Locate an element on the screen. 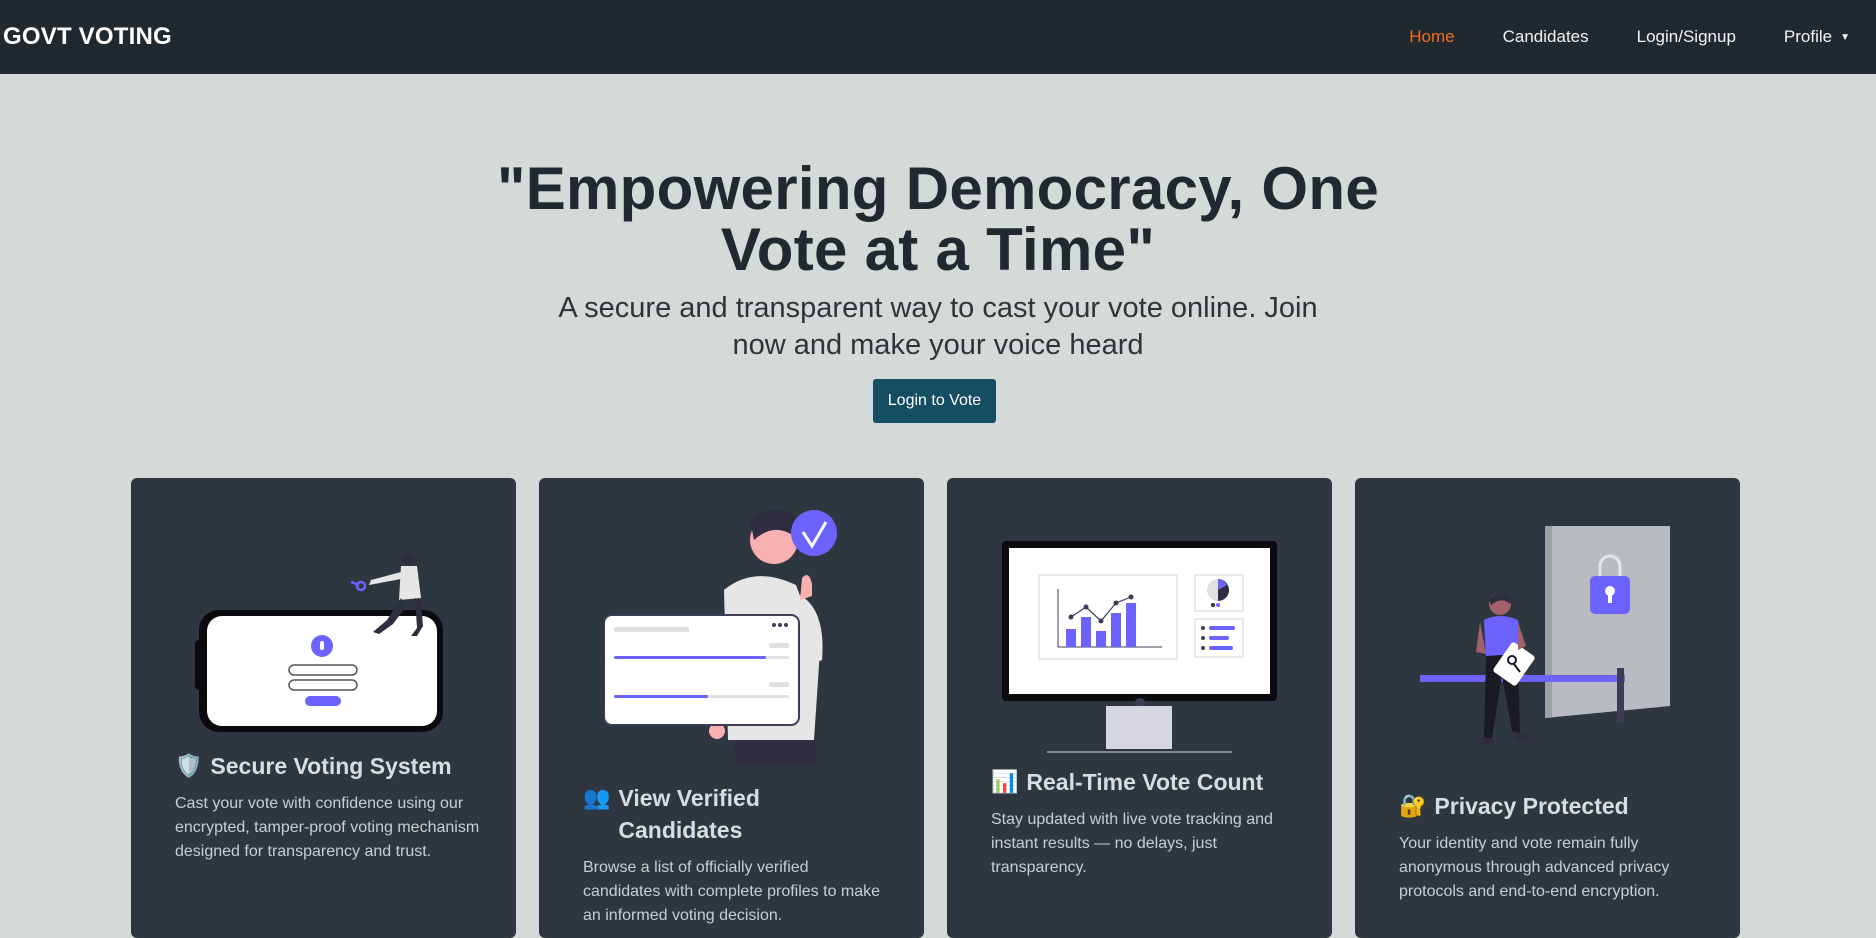 This screenshot has height=938, width=1876. lock-key-icon: 🔐 is located at coordinates (1413, 805).